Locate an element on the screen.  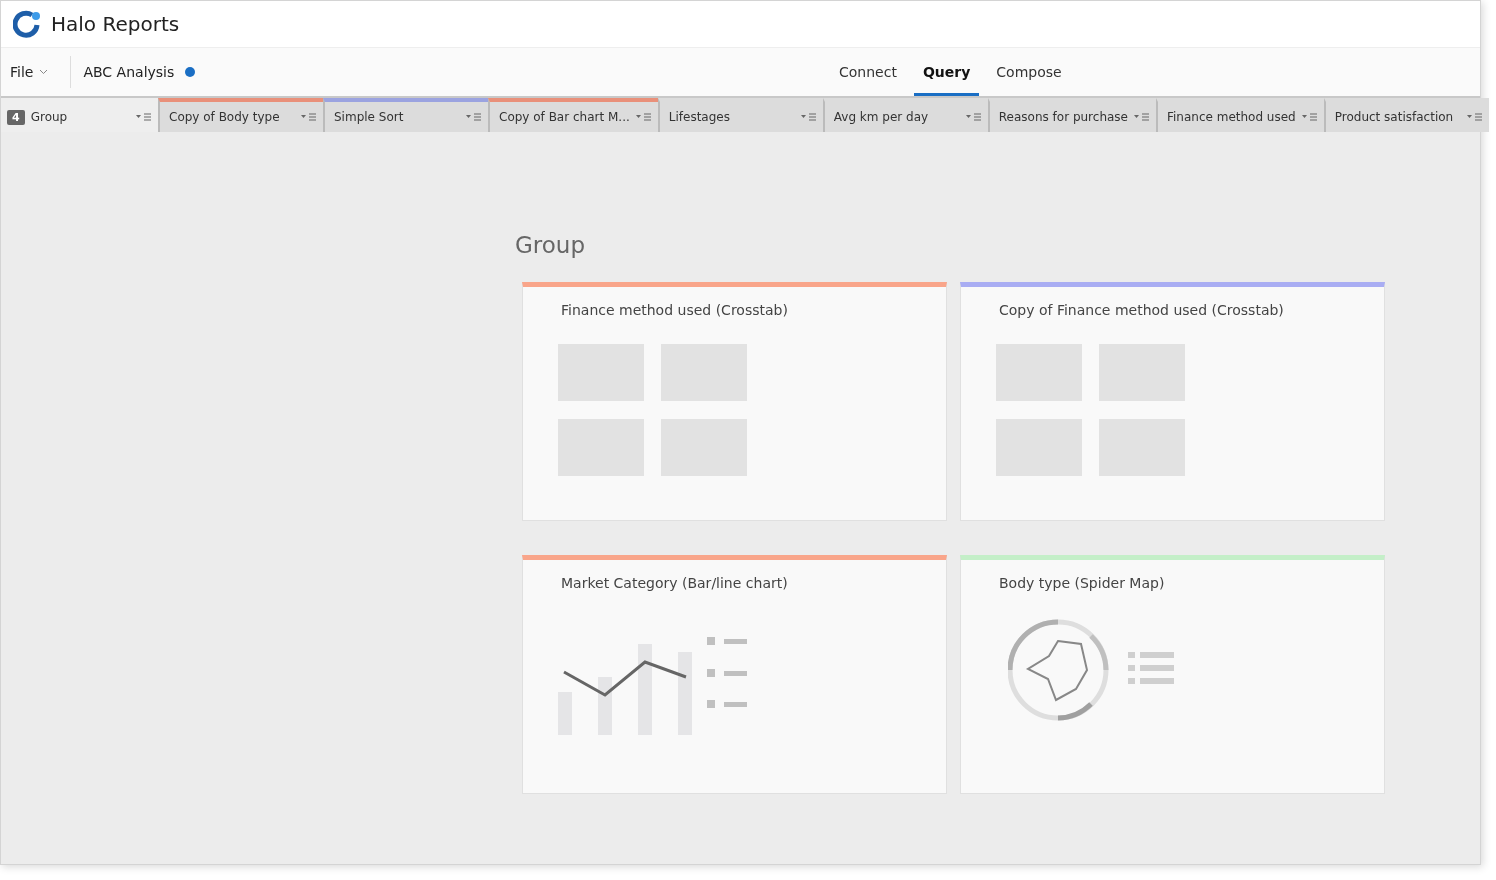
sheet-tab: Finance method used is located at coordinates (1240, 115).